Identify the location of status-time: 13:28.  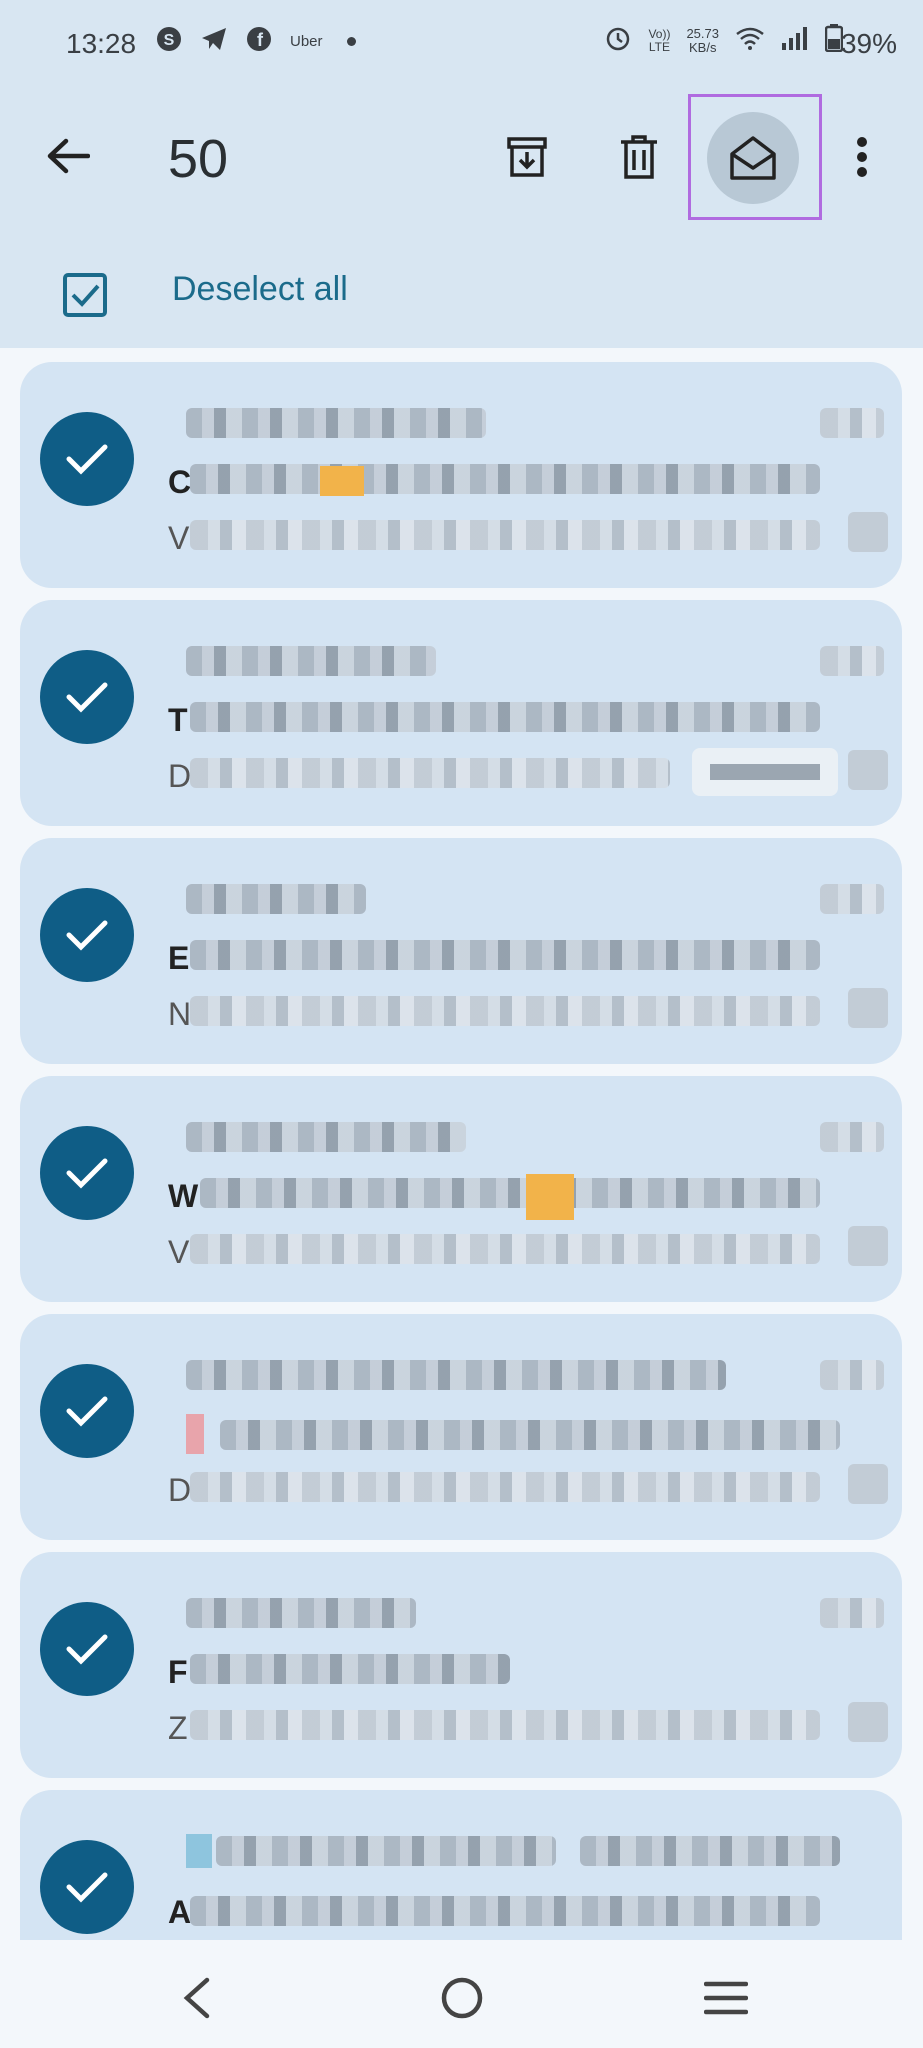
(101, 43).